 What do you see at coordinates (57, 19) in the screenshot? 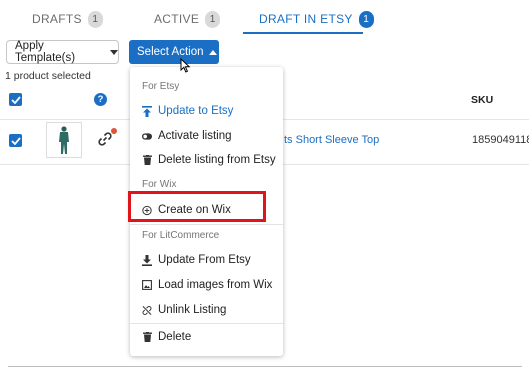
I see `tab-label: DRAFTS` at bounding box center [57, 19].